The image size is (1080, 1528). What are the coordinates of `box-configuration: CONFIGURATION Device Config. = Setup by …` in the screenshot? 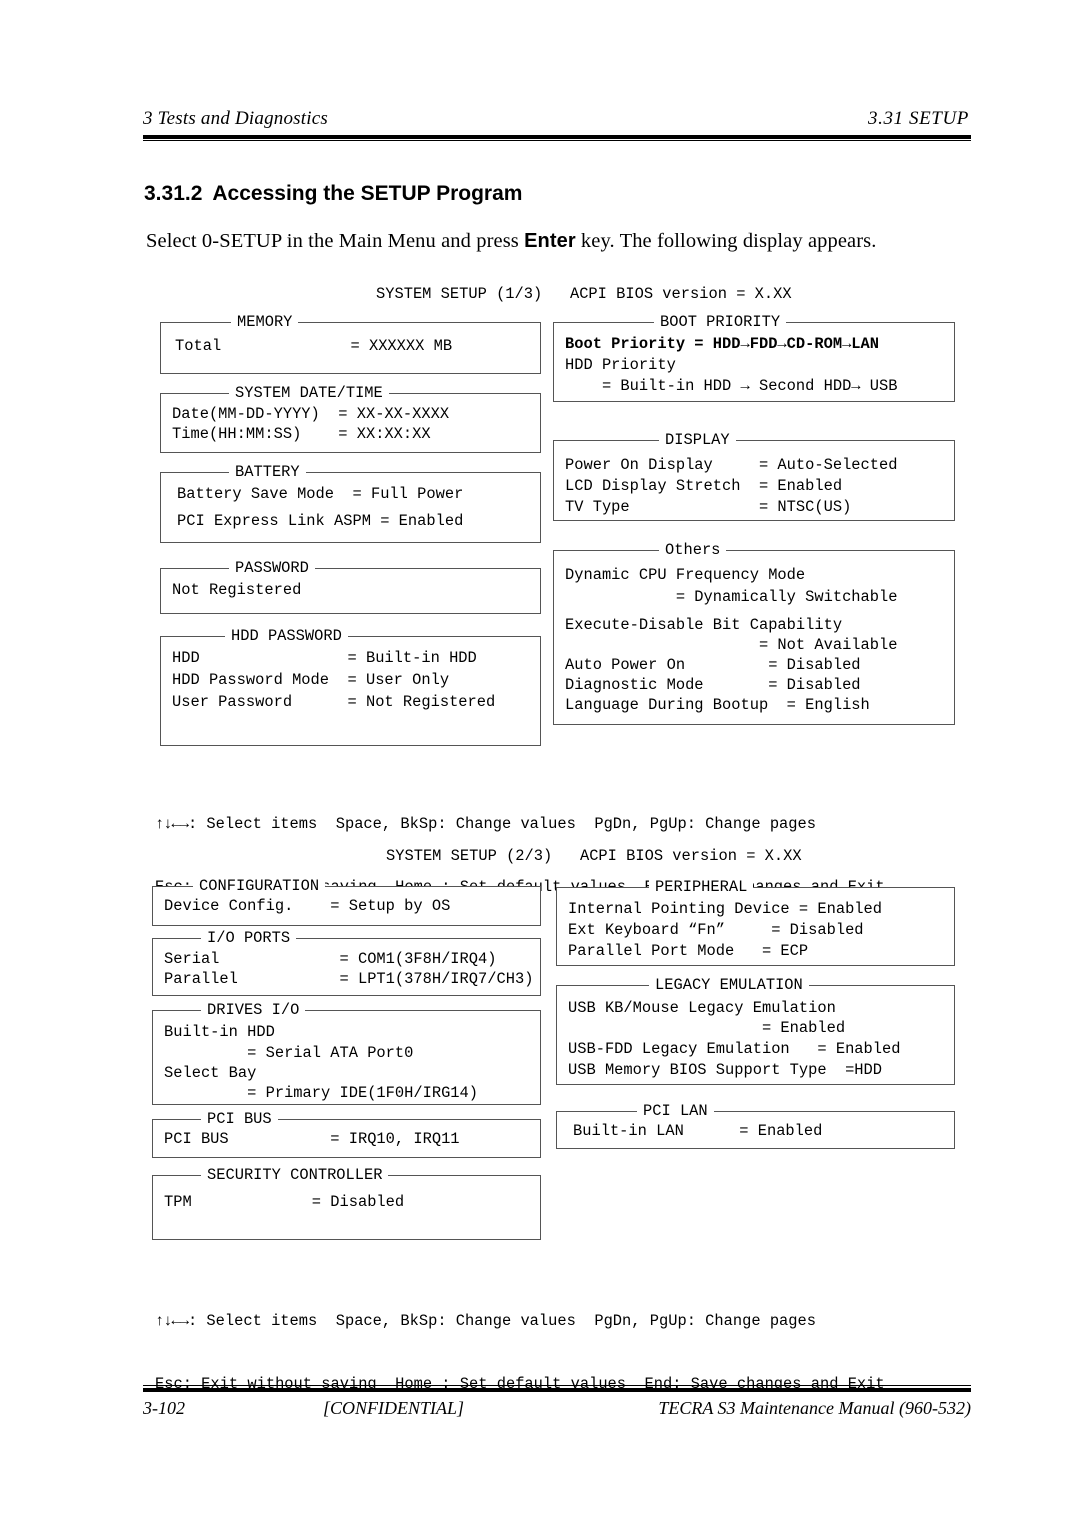 It's located at (346, 901).